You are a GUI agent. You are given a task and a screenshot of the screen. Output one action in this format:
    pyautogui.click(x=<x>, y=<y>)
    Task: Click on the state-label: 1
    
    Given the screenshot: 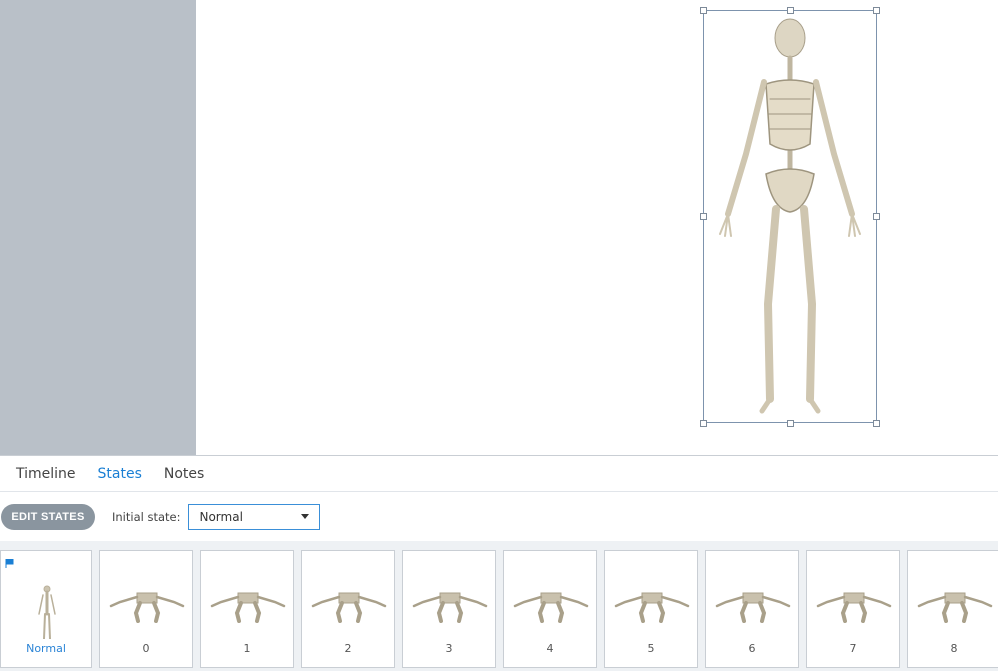 What is the action you would take?
    pyautogui.click(x=247, y=648)
    